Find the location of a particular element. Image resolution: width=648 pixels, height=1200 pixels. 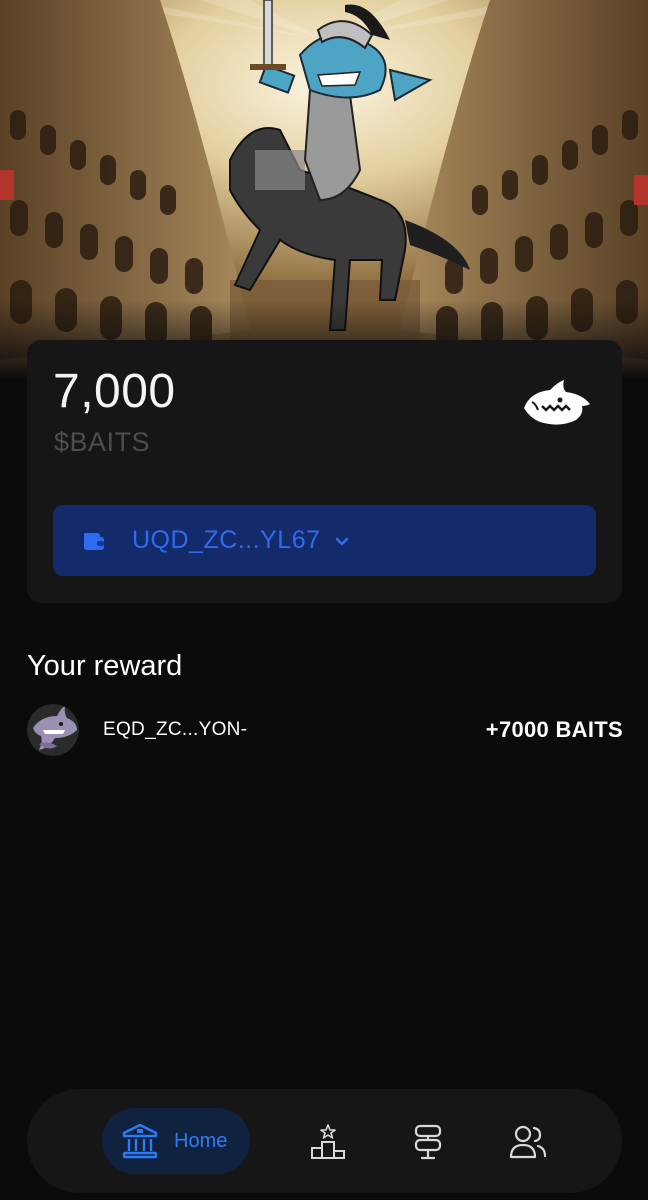

leaderboard-icon is located at coordinates (328, 1142).